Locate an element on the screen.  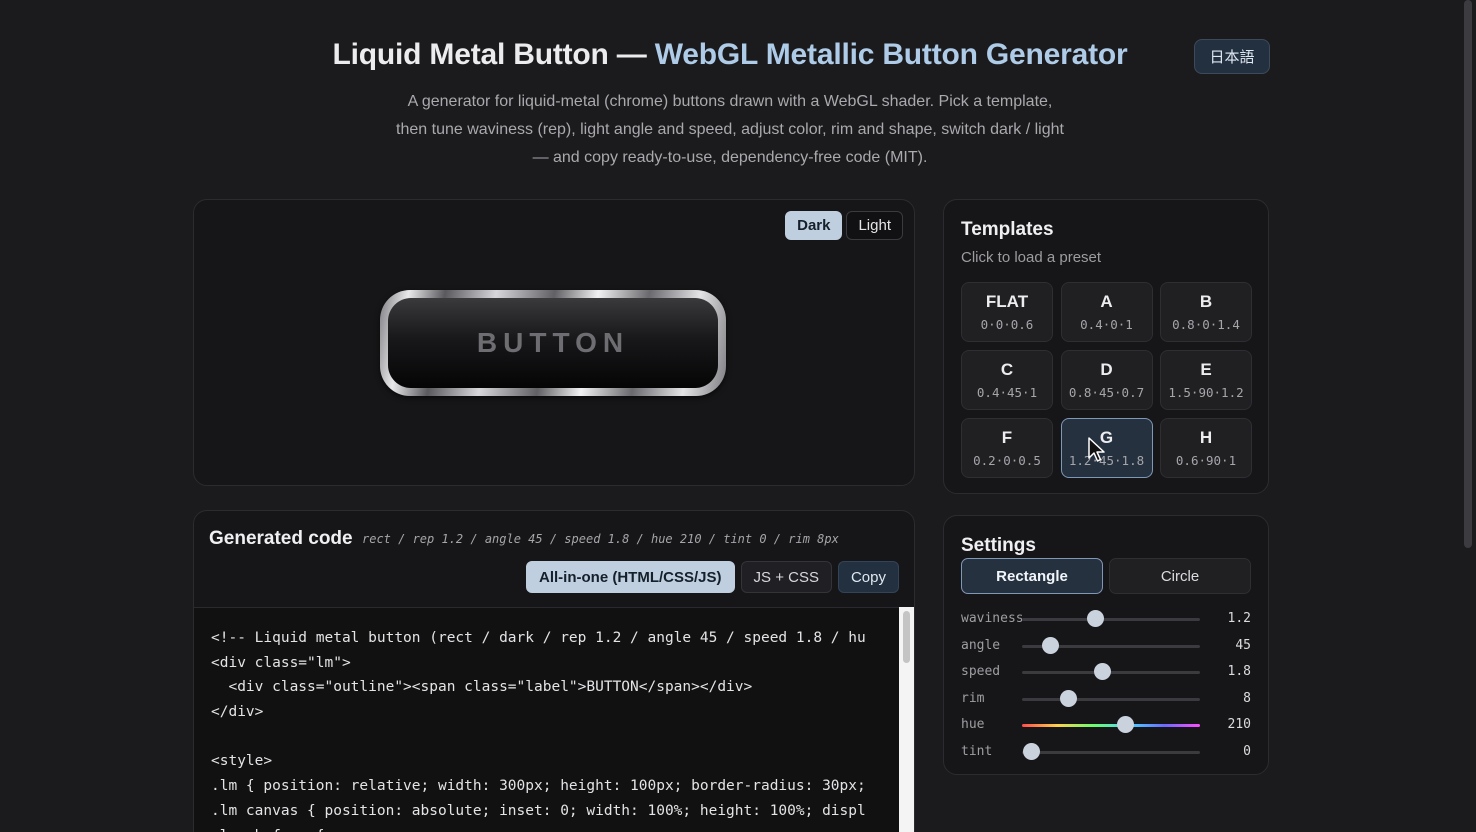
code-line: <div class="lm"> is located at coordinates (281, 662).